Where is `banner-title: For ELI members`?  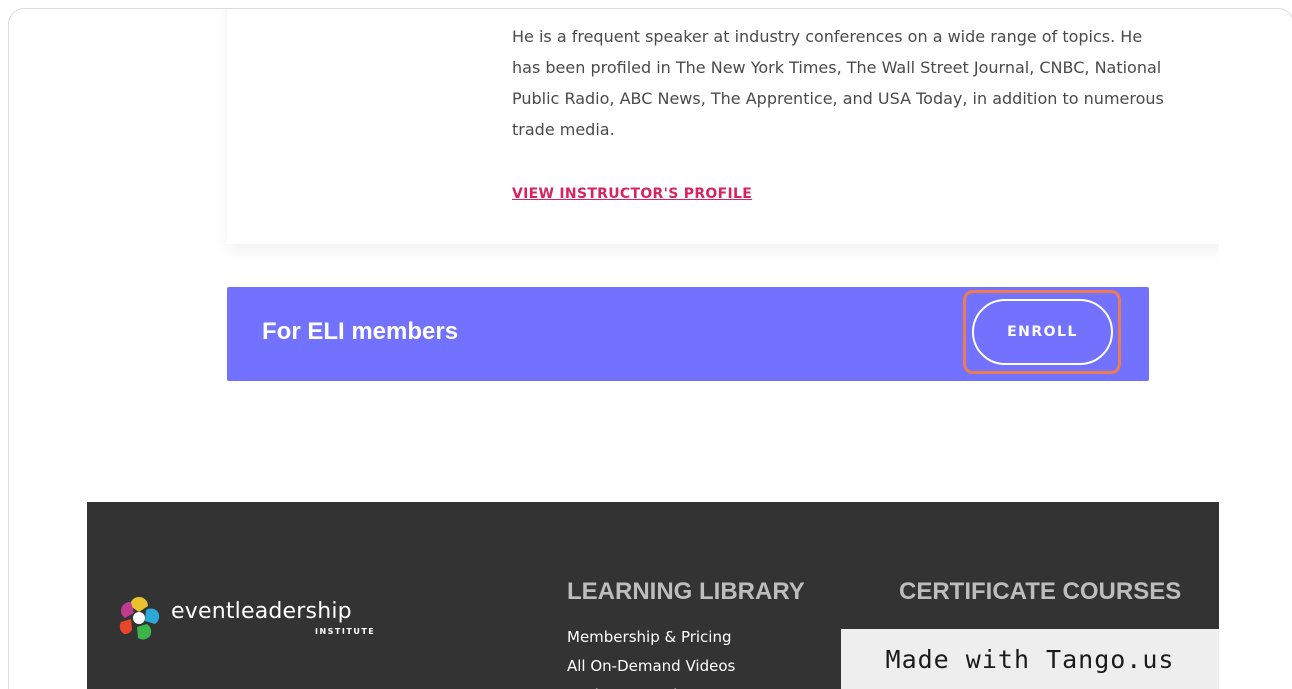 banner-title: For ELI members is located at coordinates (360, 331).